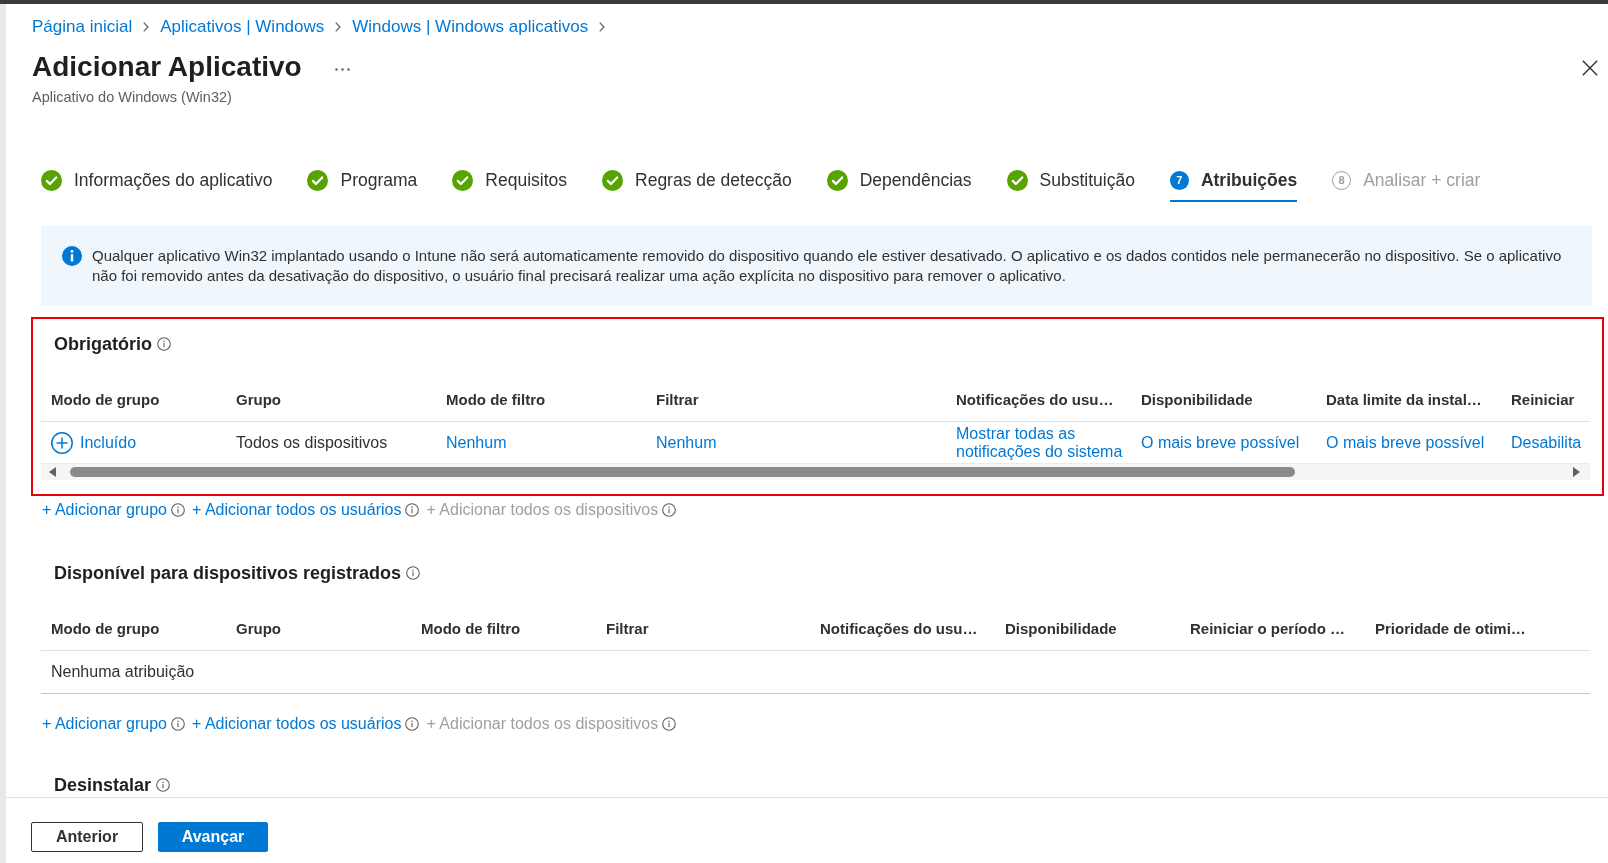  What do you see at coordinates (103, 785) in the screenshot?
I see `section-title: Desinstalar` at bounding box center [103, 785].